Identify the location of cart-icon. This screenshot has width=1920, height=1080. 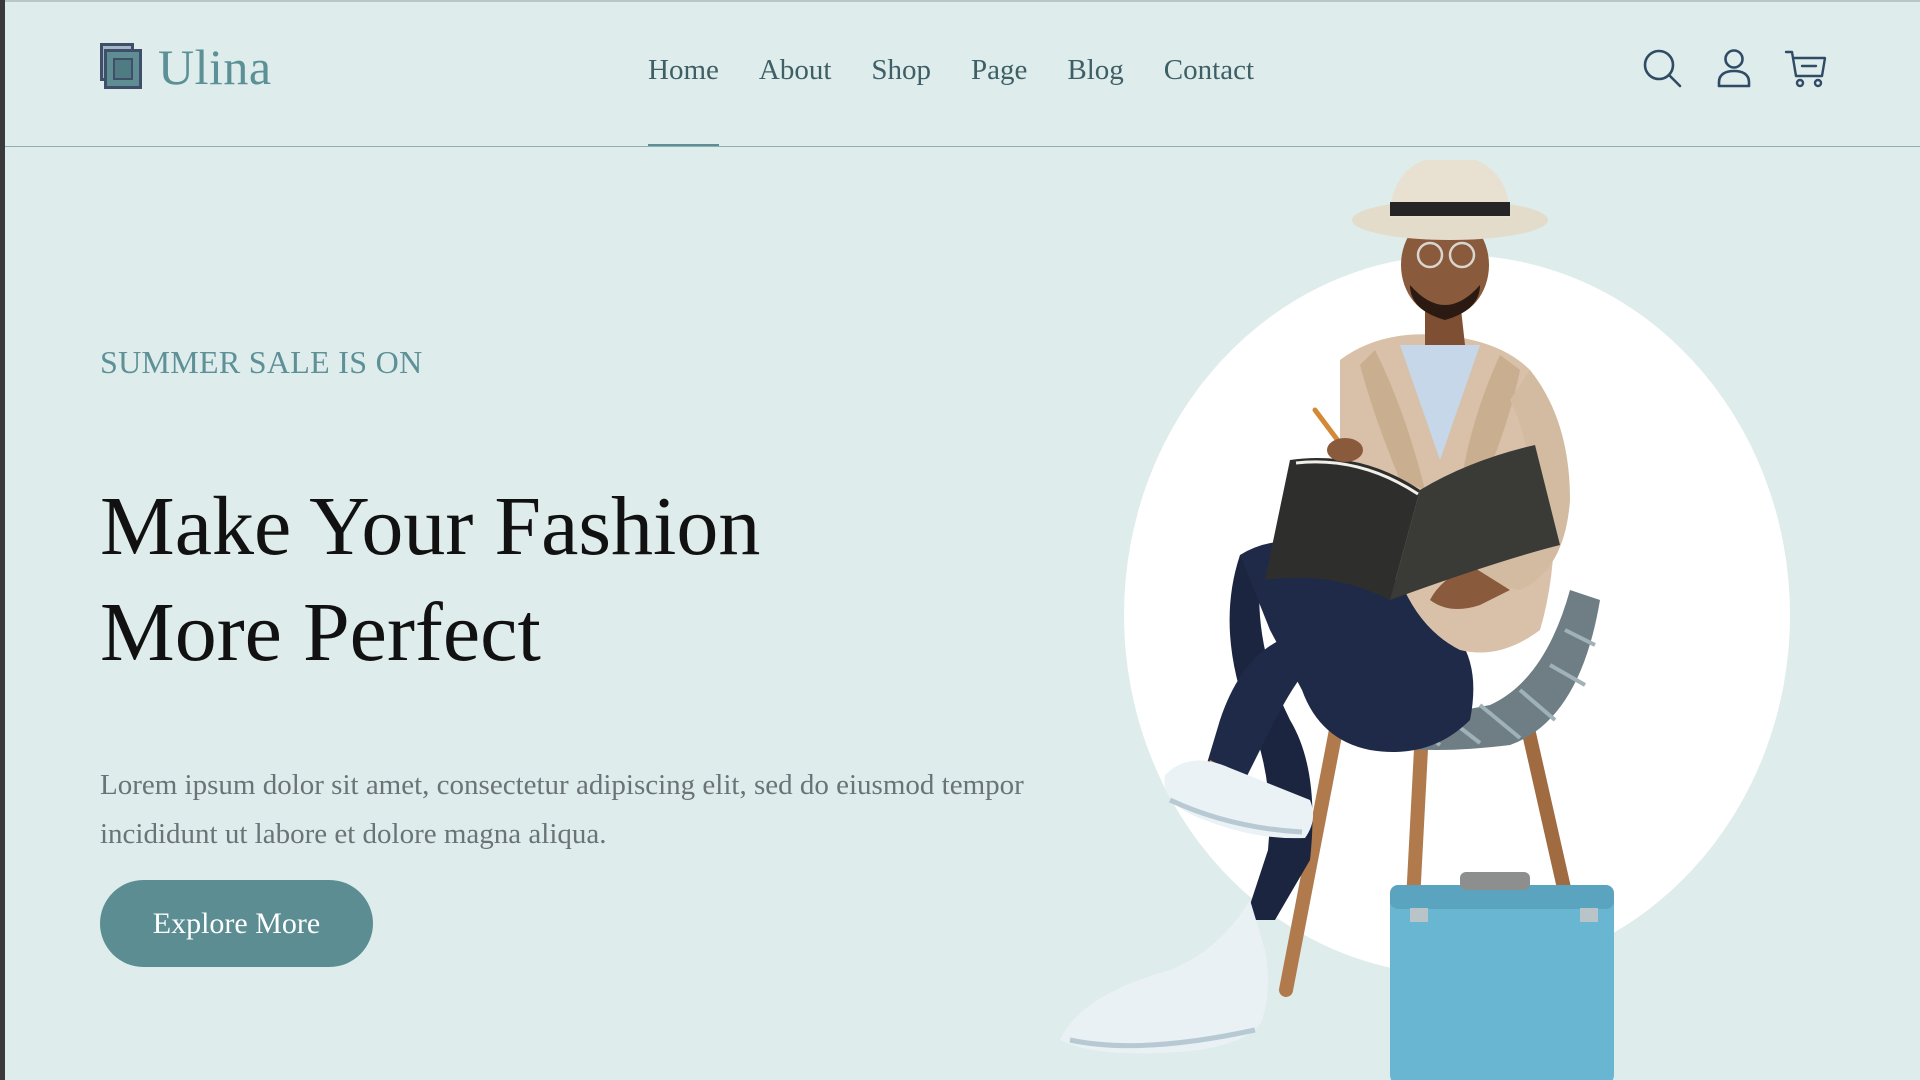
(1806, 68).